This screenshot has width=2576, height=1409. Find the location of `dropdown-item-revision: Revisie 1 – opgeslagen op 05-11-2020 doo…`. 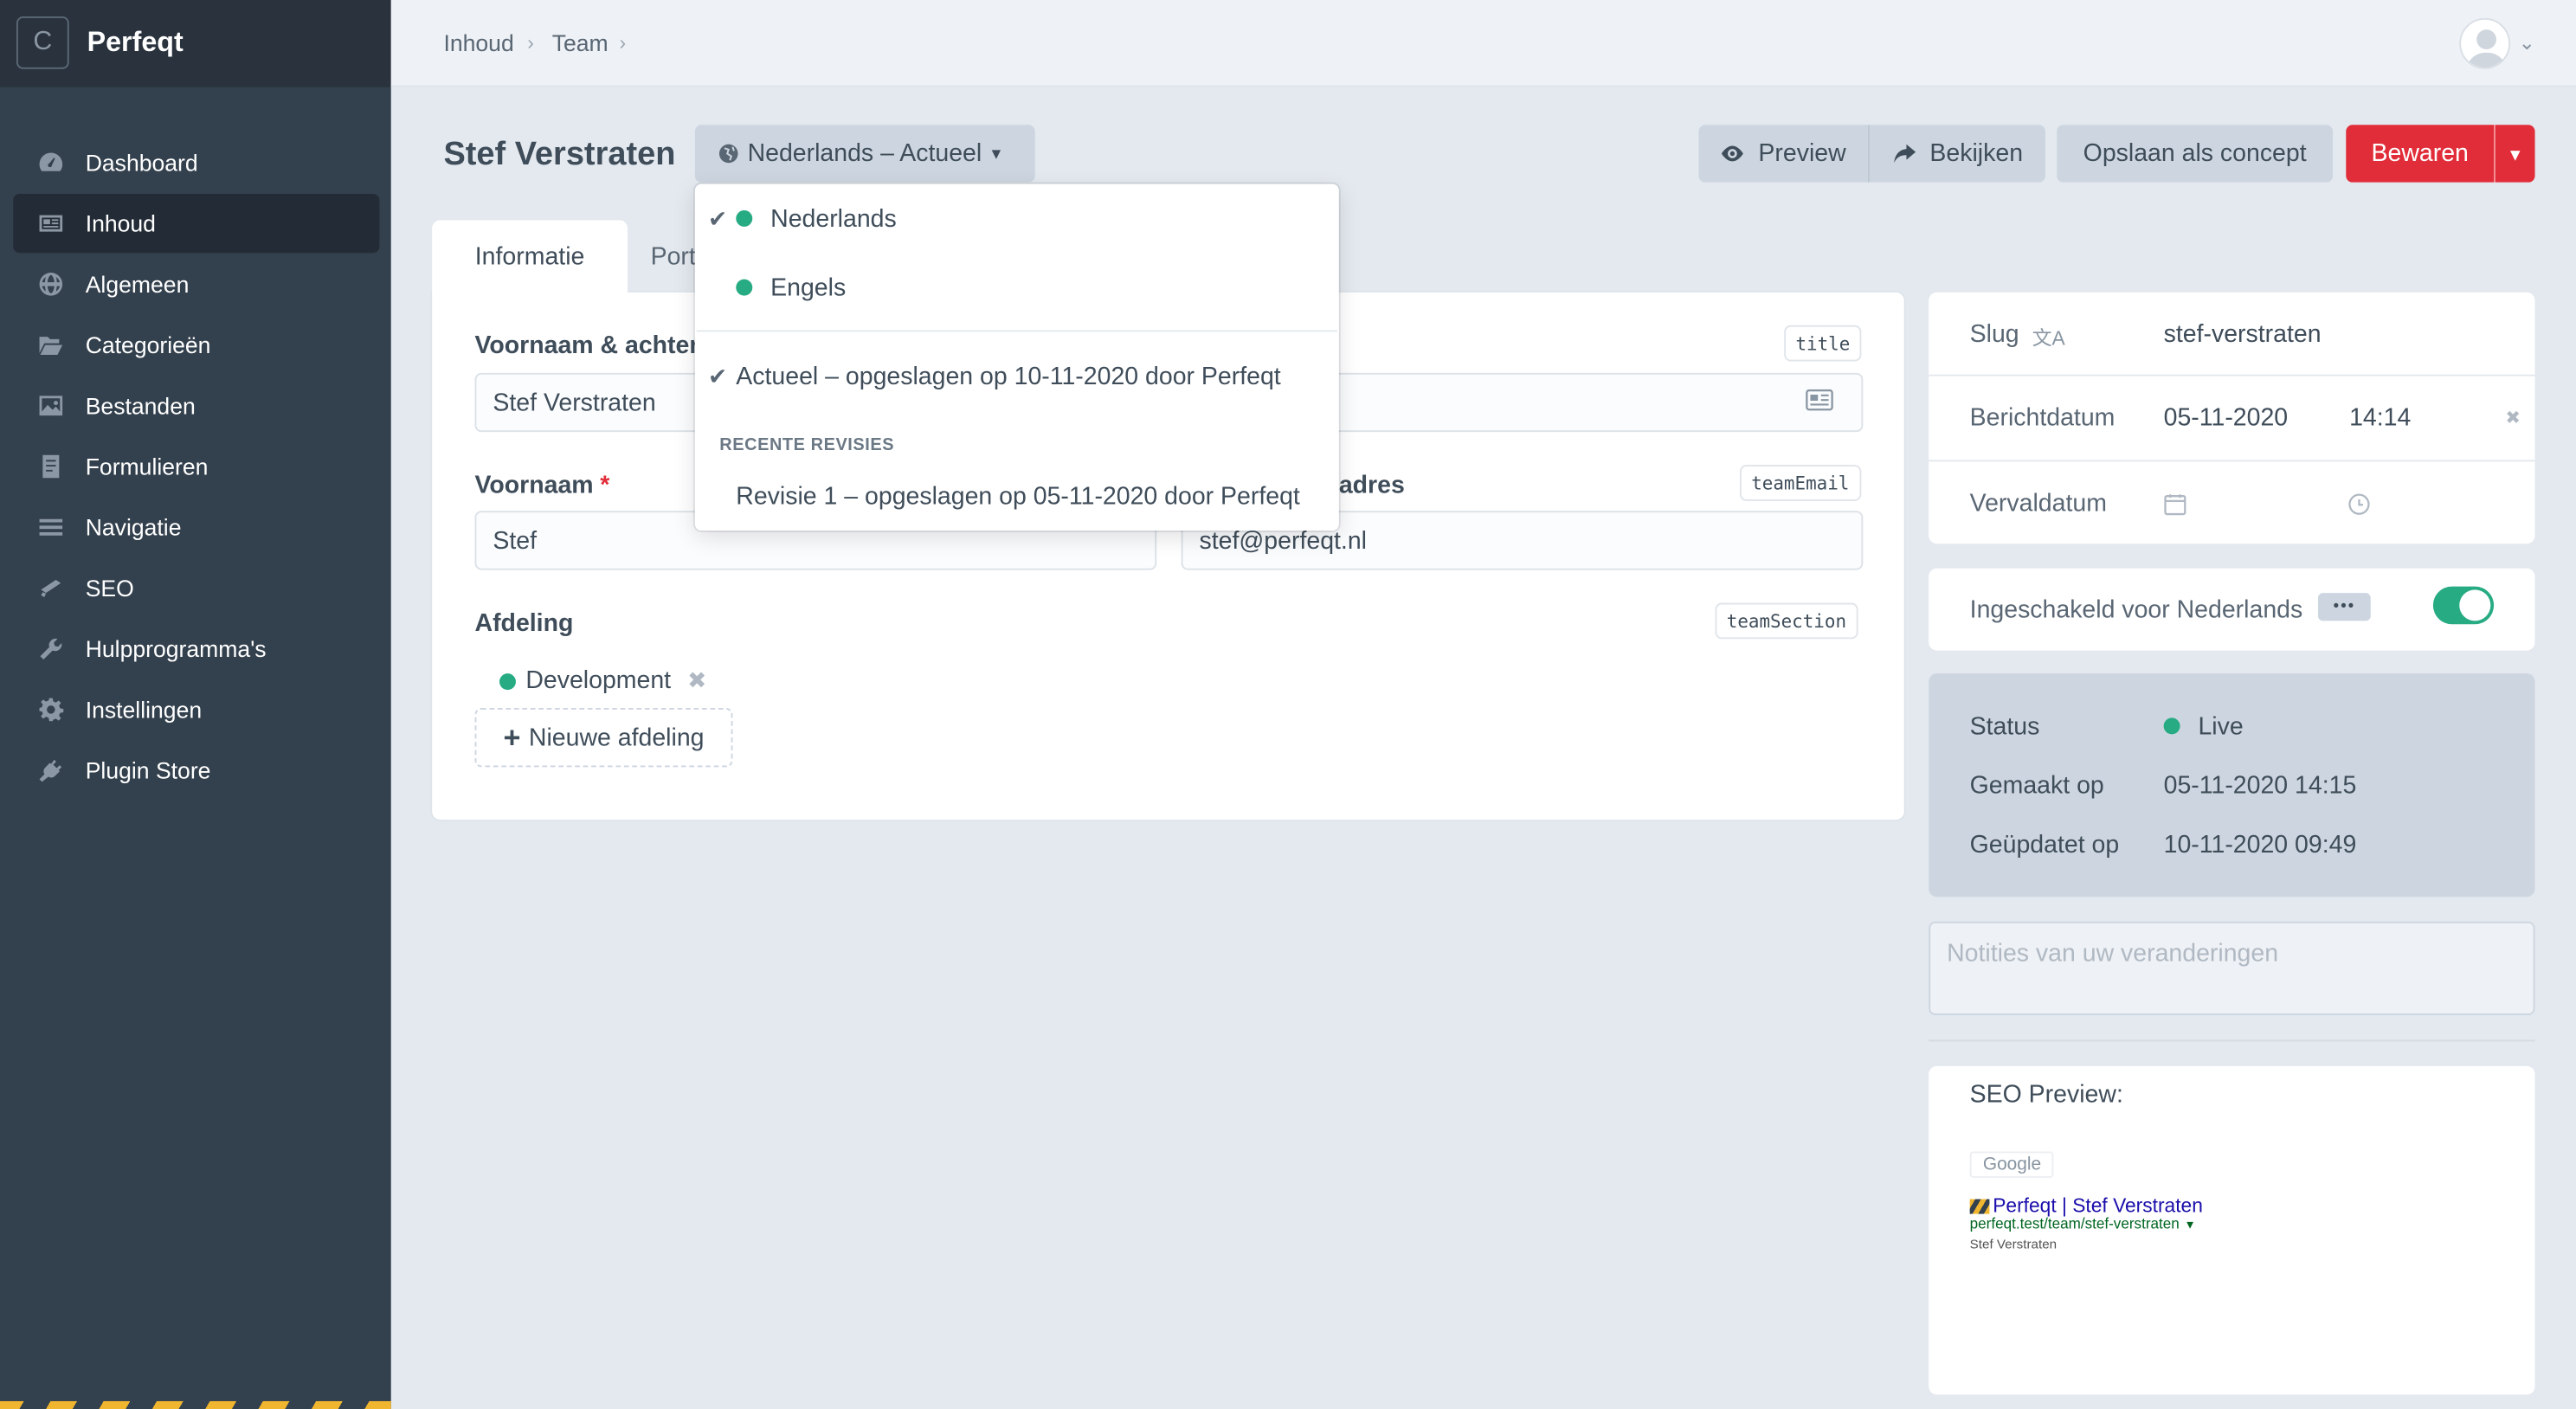

dropdown-item-revision: Revisie 1 – opgeslagen op 05-11-2020 doo… is located at coordinates (1018, 497).